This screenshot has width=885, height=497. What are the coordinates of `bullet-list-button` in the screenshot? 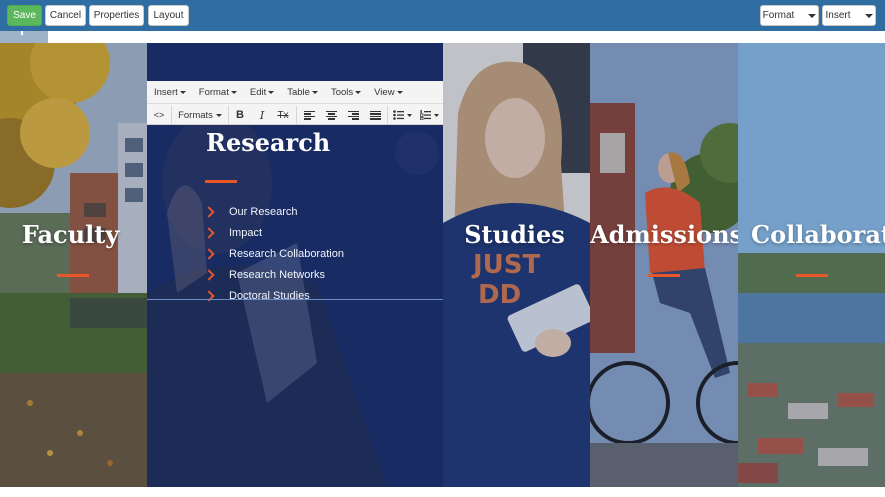 It's located at (403, 115).